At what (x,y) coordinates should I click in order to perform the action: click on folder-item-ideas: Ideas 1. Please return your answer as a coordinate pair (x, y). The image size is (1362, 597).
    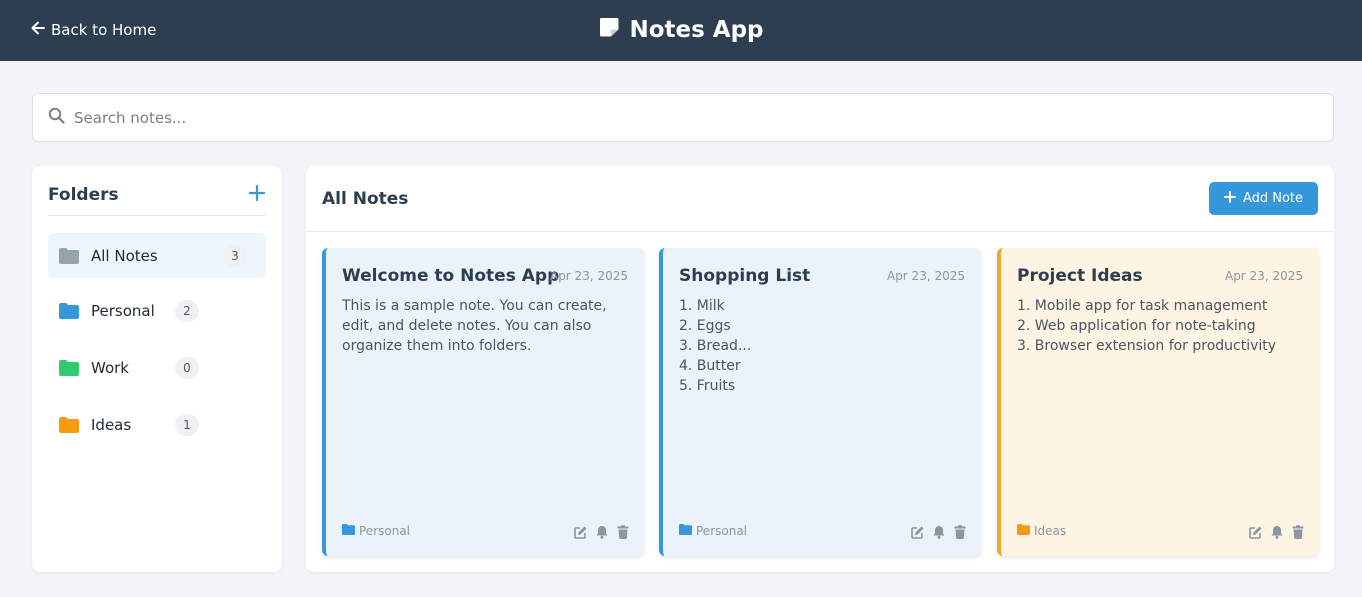
    Looking at the image, I should click on (157, 424).